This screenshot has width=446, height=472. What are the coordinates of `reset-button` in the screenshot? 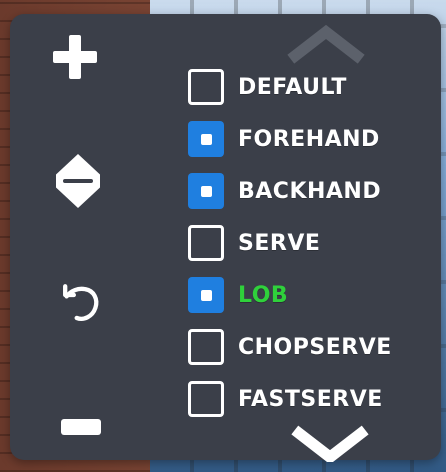 It's located at (81, 305).